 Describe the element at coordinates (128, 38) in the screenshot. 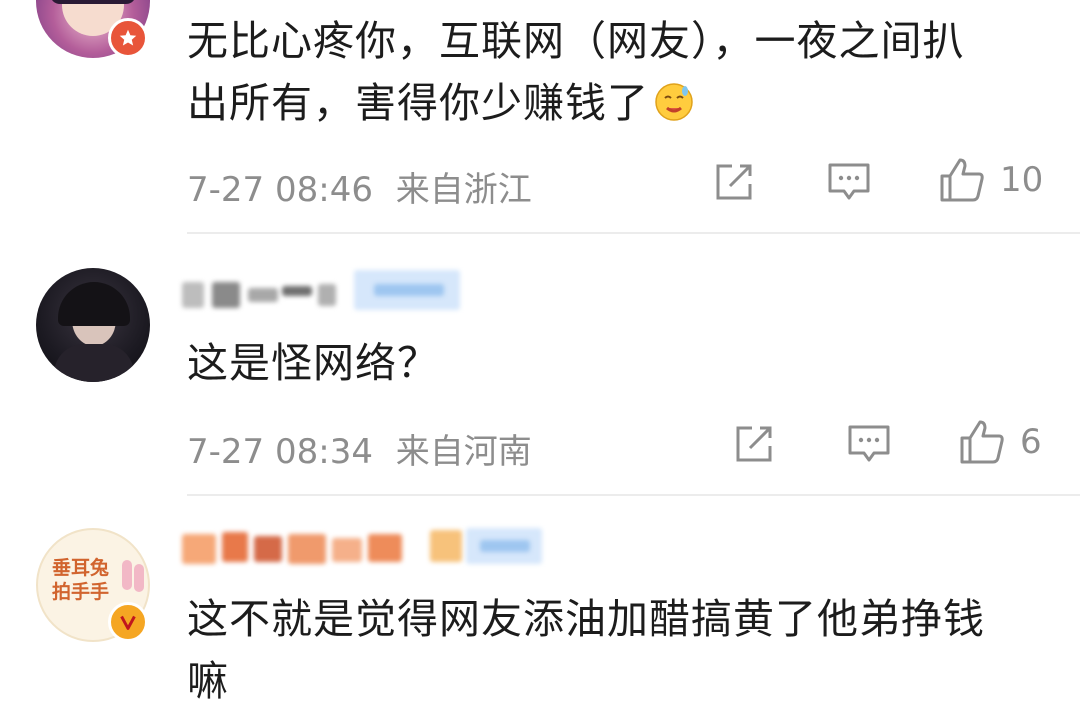

I see `star-badge-icon` at that location.